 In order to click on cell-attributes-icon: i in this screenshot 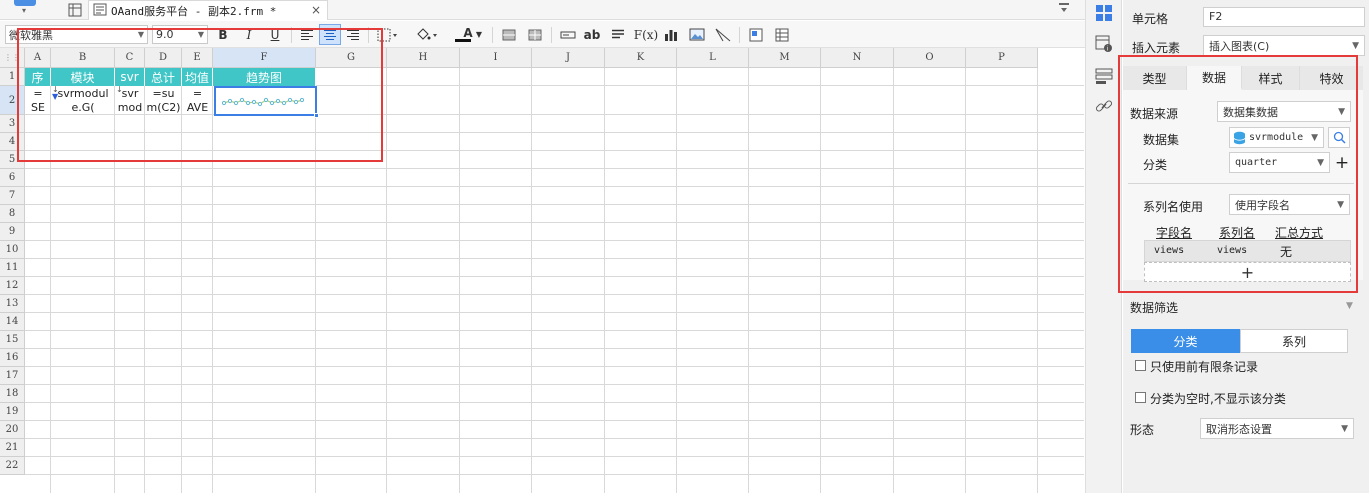, I will do `click(1104, 44)`.